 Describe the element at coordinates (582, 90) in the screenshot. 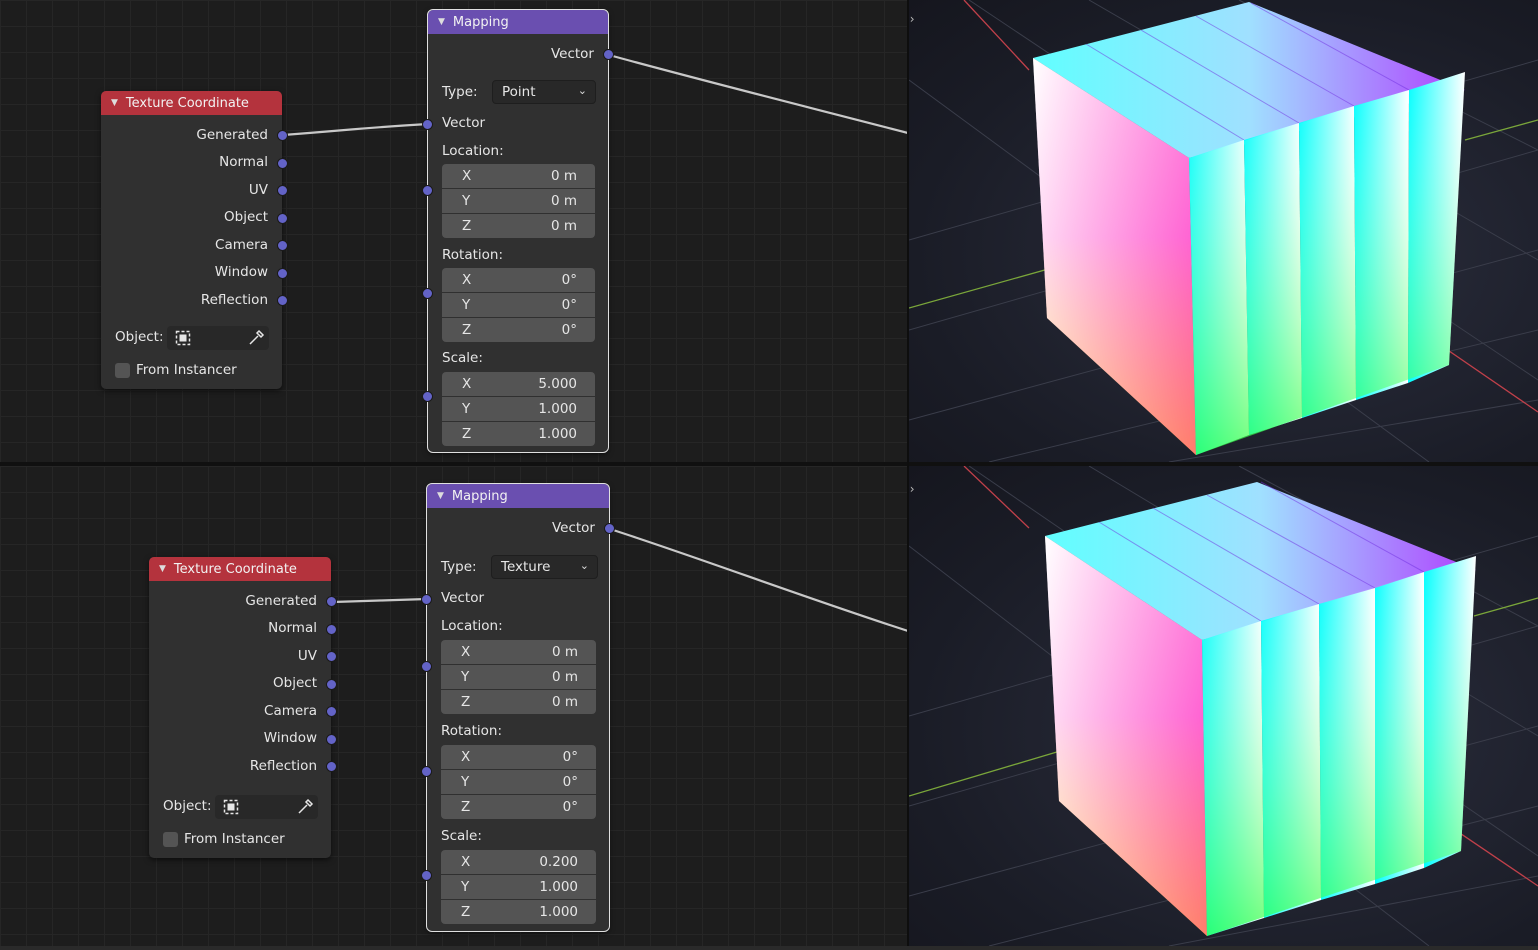

I see `chevron-down-icon: ⌄` at that location.